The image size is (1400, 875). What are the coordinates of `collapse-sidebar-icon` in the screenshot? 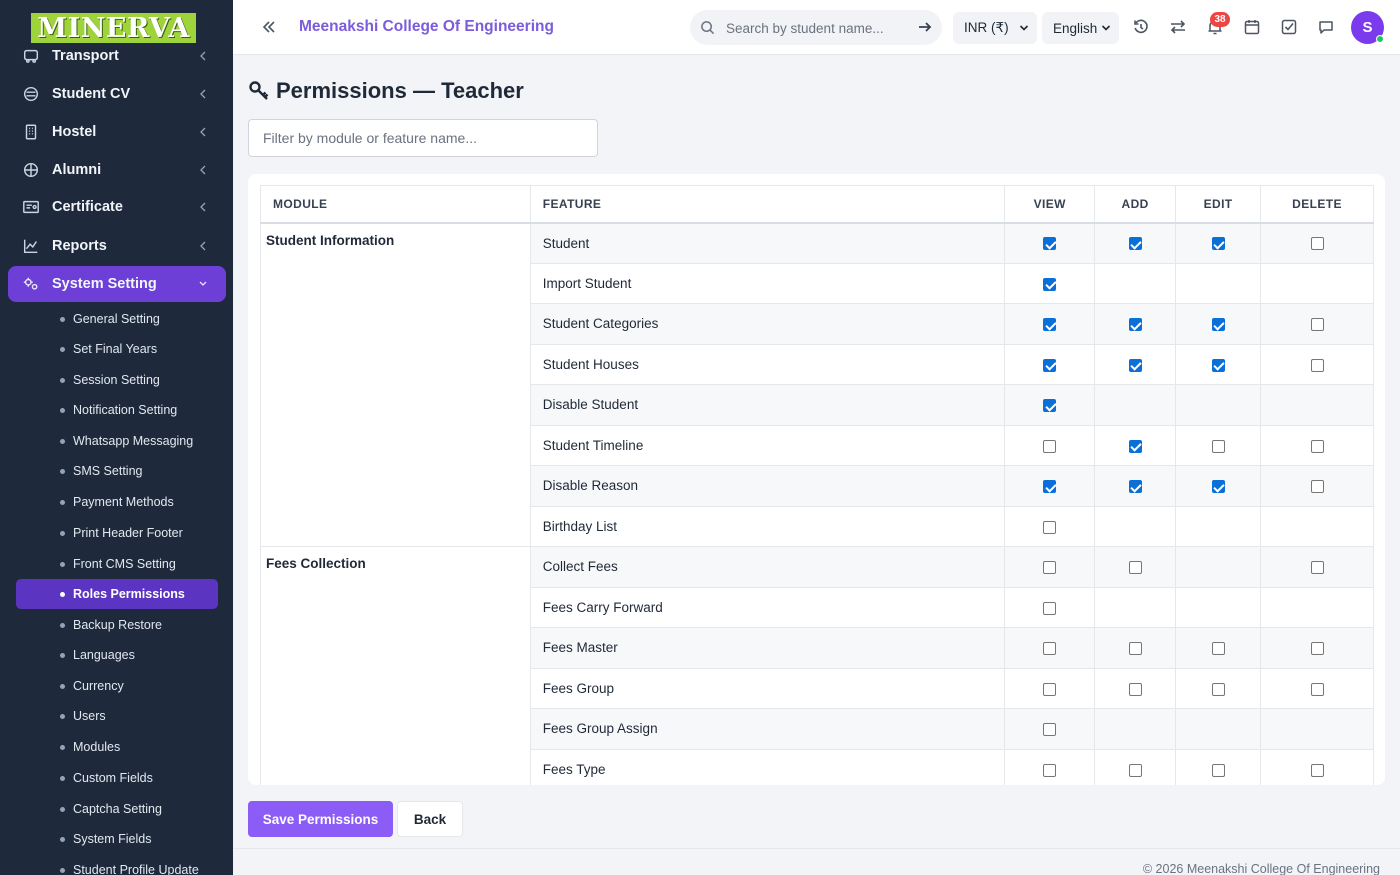 It's located at (269, 27).